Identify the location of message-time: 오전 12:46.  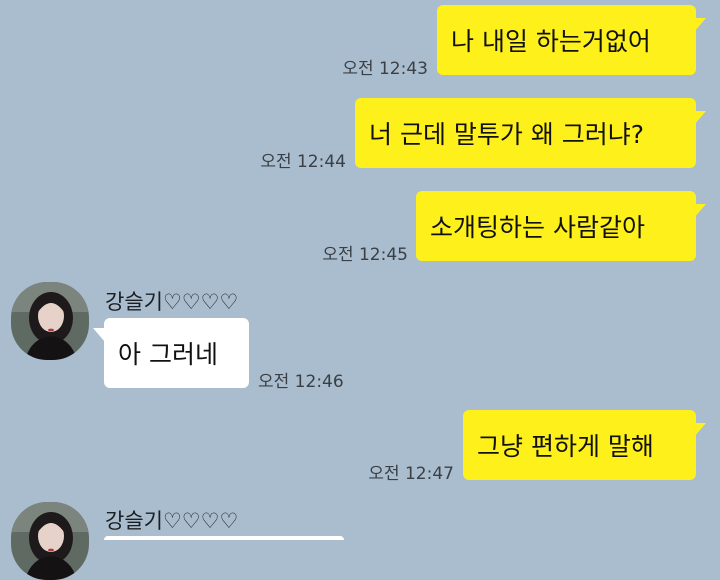
(301, 382).